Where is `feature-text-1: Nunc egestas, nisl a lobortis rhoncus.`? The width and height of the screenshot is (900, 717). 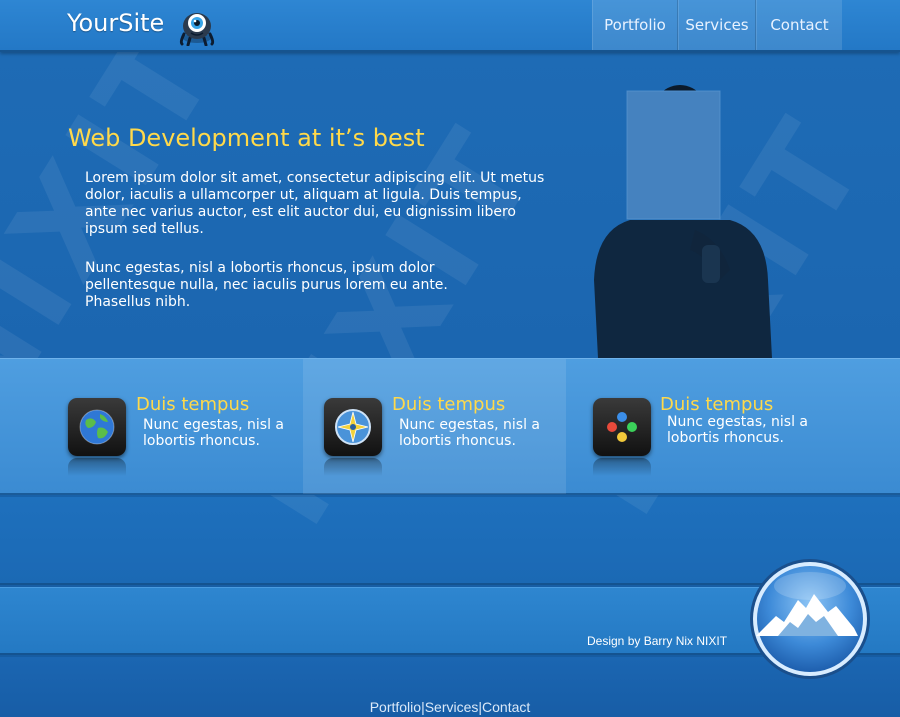 feature-text-1: Nunc egestas, nisl a lobortis rhoncus. is located at coordinates (214, 433).